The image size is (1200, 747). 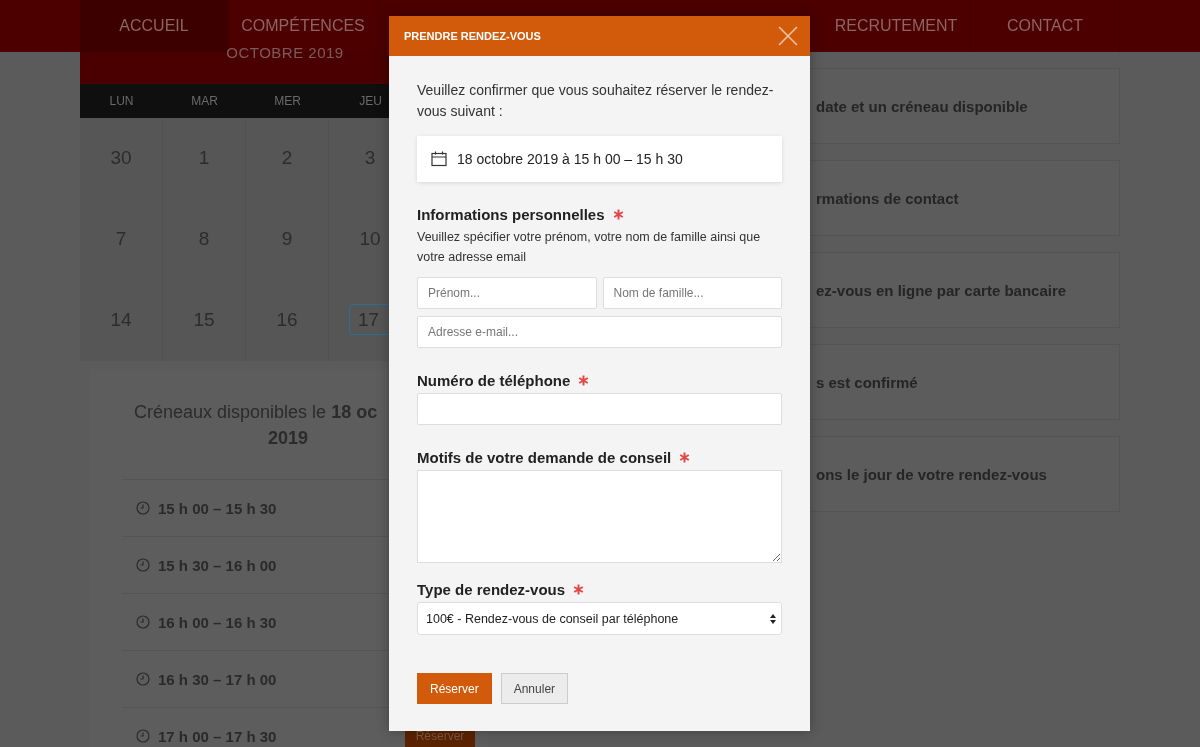 What do you see at coordinates (599, 516) in the screenshot?
I see `text-area` at bounding box center [599, 516].